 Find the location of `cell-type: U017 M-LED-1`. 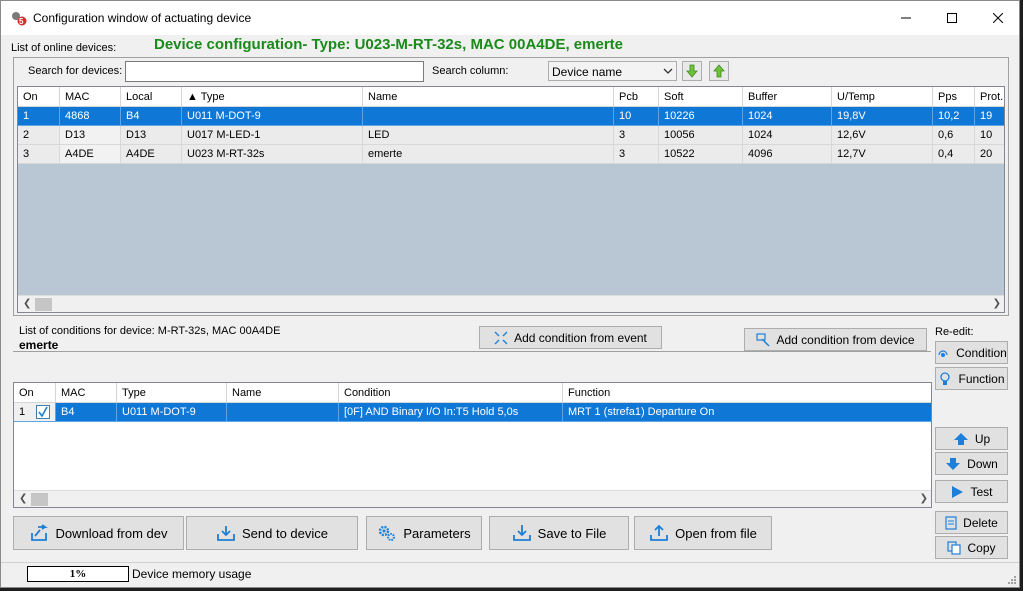

cell-type: U017 M-LED-1 is located at coordinates (272, 135).